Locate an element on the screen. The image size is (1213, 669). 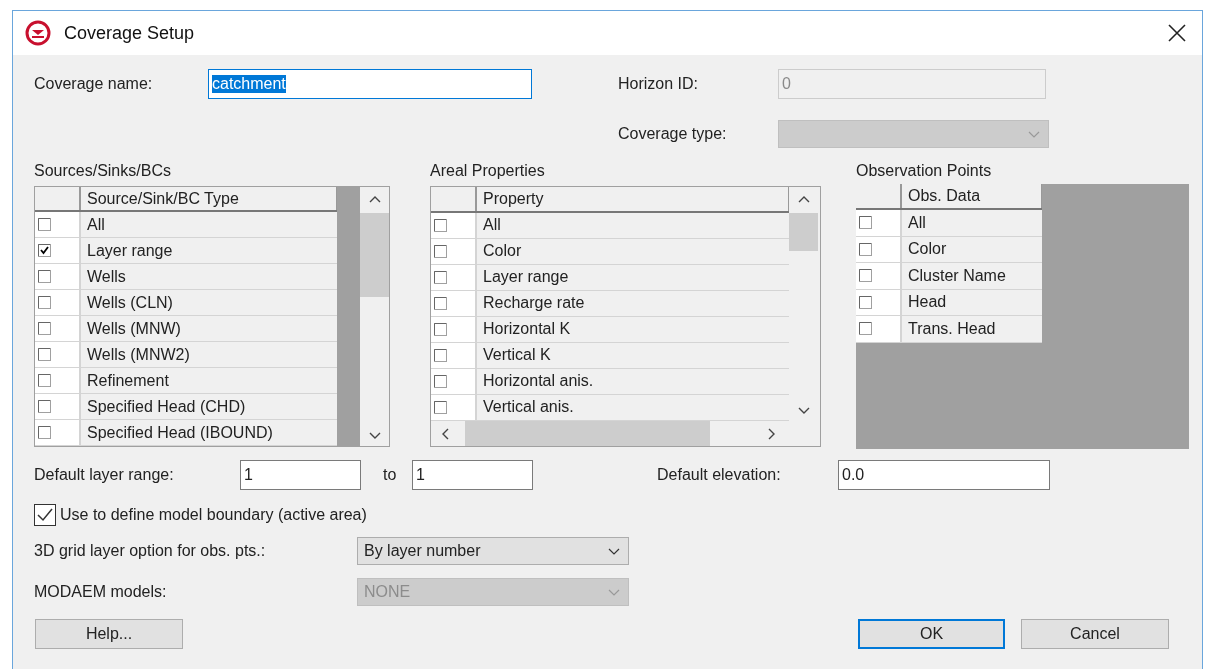
dialog-button: OK is located at coordinates (931, 634).